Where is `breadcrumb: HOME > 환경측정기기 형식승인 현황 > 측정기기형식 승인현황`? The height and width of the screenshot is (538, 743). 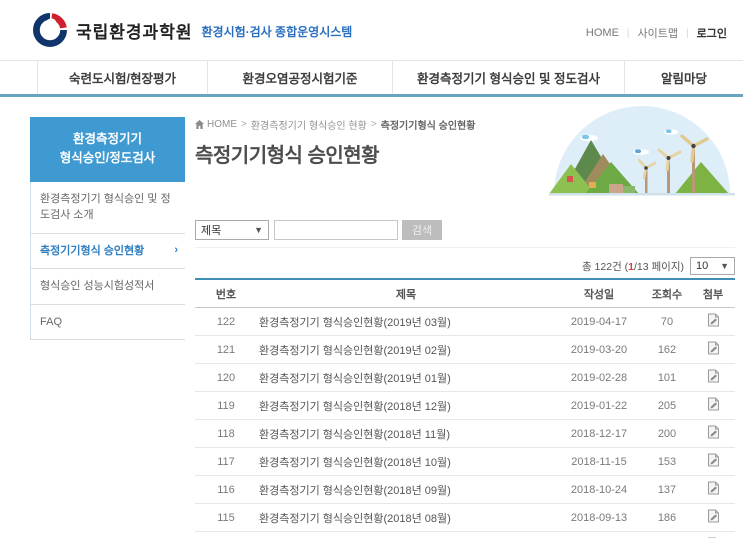
breadcrumb: HOME > 환경측정기기 형식승인 현황 > 측정기기형식 승인현황 is located at coordinates (465, 124).